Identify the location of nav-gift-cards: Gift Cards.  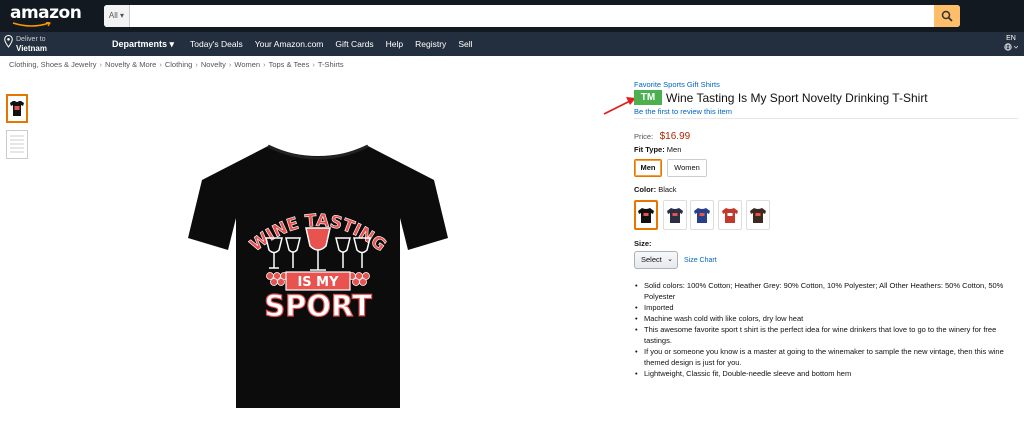
(354, 44).